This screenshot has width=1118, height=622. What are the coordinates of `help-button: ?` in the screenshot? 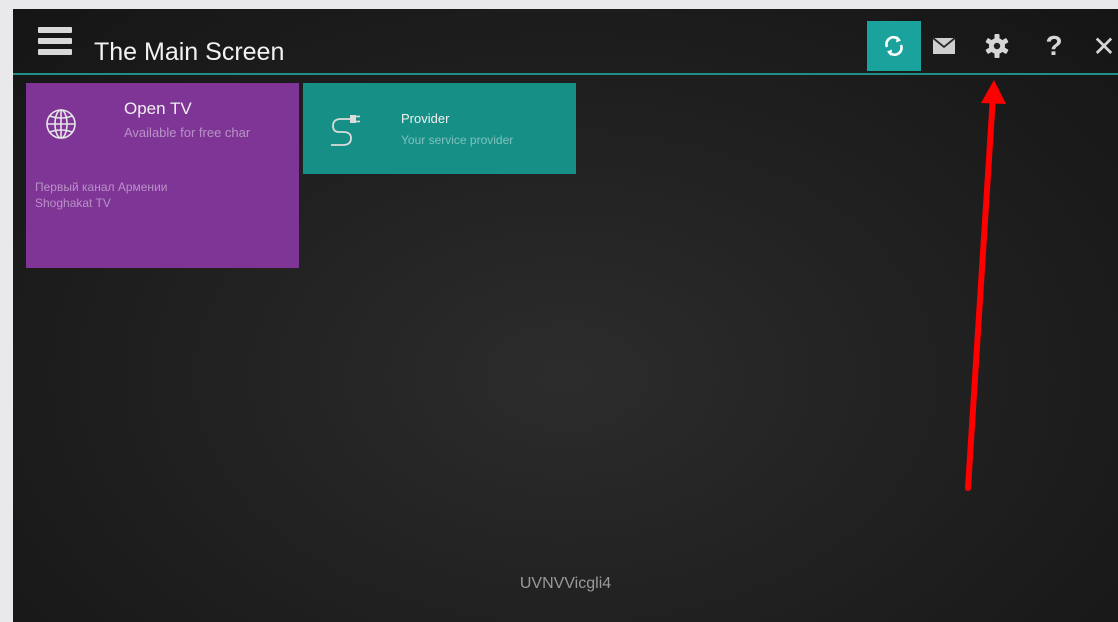 It's located at (1054, 46).